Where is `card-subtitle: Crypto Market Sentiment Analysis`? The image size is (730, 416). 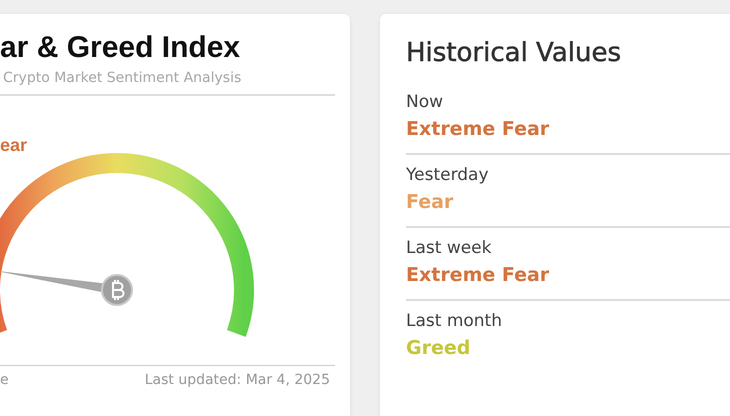
card-subtitle: Crypto Market Sentiment Analysis is located at coordinates (167, 81).